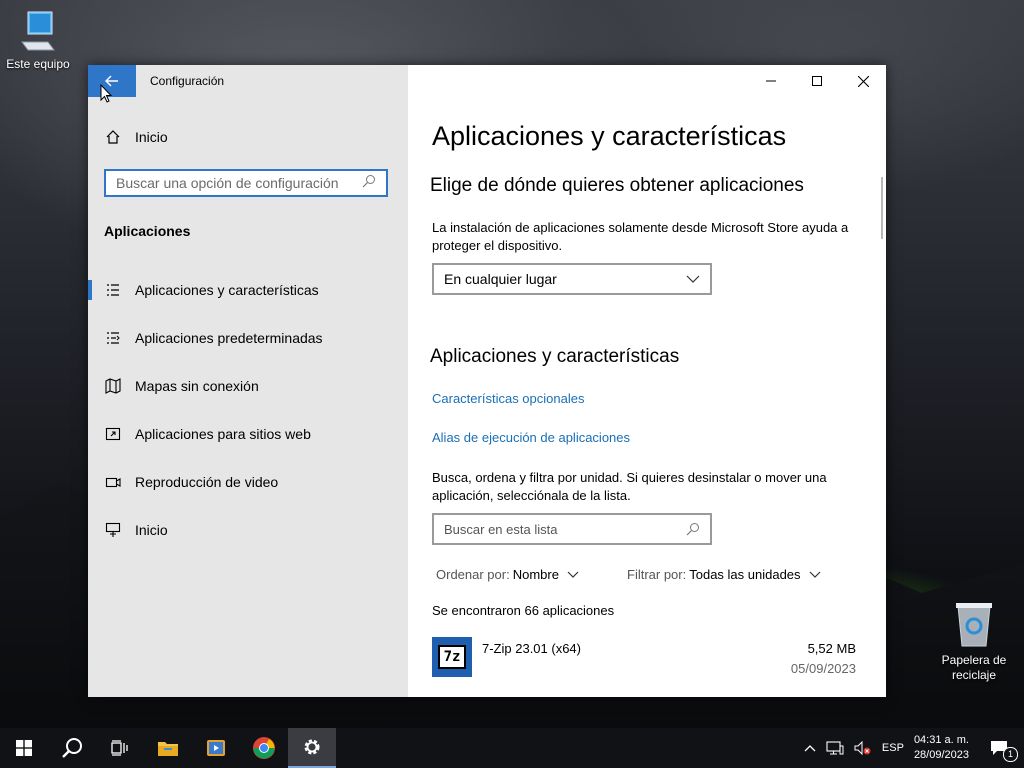 This screenshot has width=1024, height=768. Describe the element at coordinates (500, 279) in the screenshot. I see `dropdown-value: En cualquier lugar` at that location.